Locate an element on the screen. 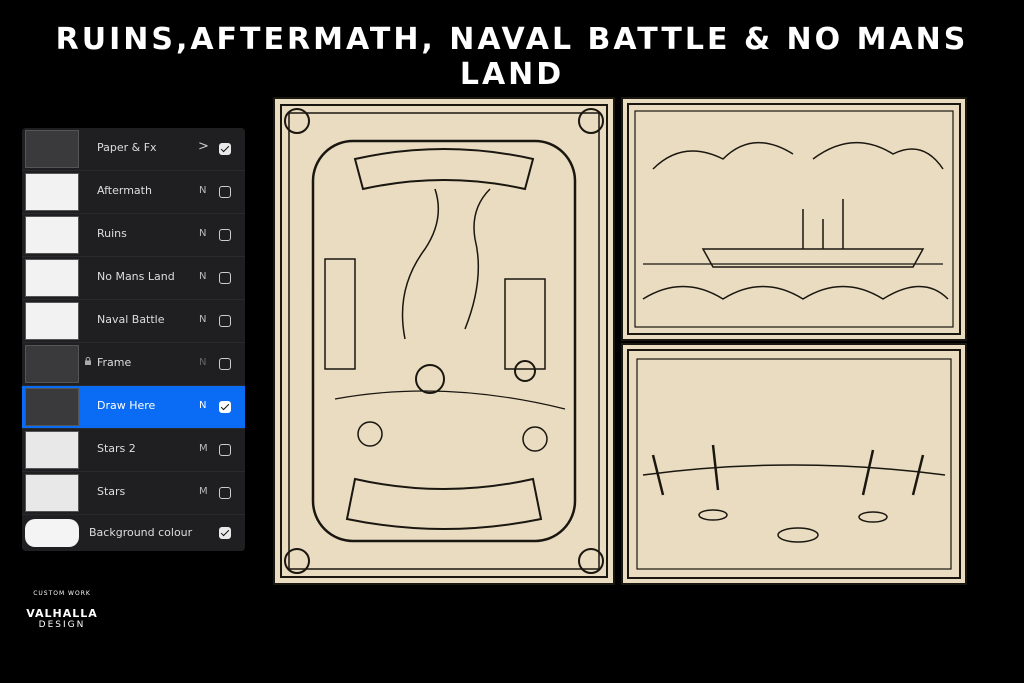 This screenshot has height=683, width=1024. layer-naval-battle: Naval Battle N is located at coordinates (133, 321).